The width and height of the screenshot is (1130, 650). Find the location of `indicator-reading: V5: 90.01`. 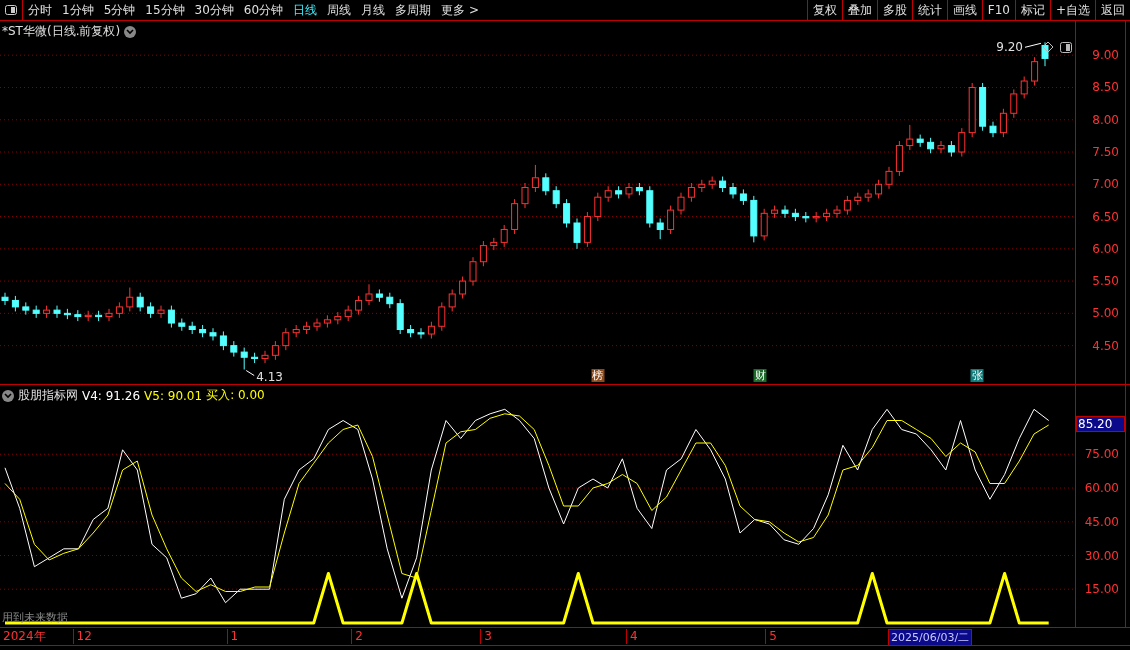

indicator-reading: V5: 90.01 is located at coordinates (173, 395).